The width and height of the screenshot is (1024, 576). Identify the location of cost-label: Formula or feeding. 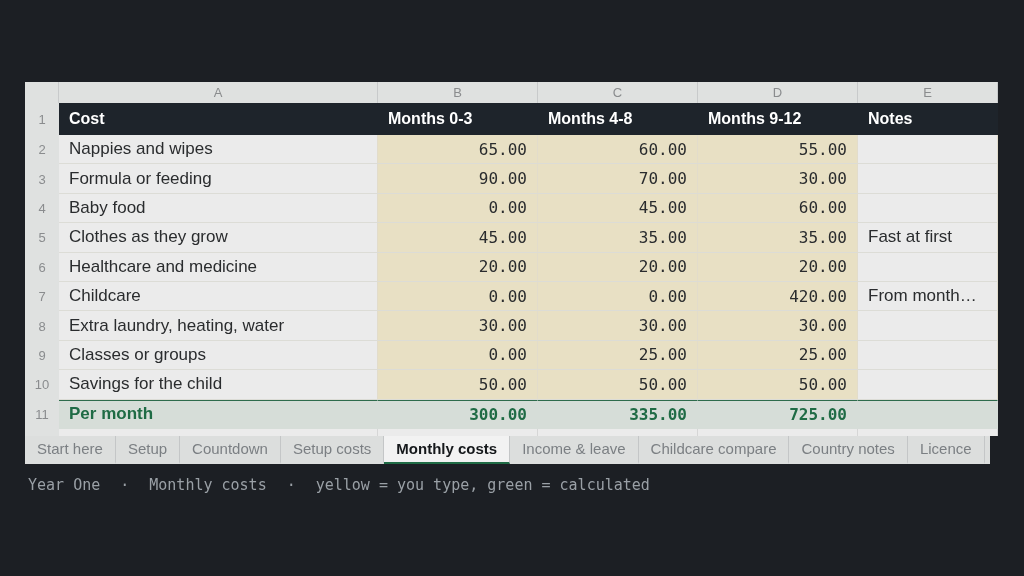
(218, 179).